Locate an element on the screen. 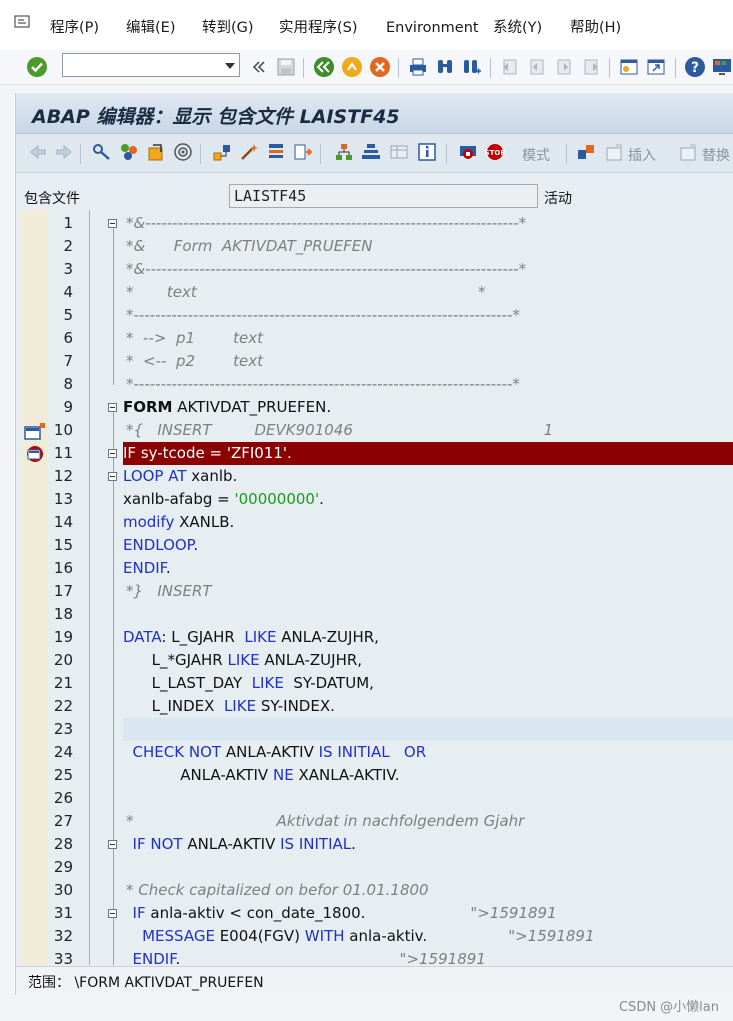 The image size is (733, 1021). code-line: 26 is located at coordinates (377, 798).